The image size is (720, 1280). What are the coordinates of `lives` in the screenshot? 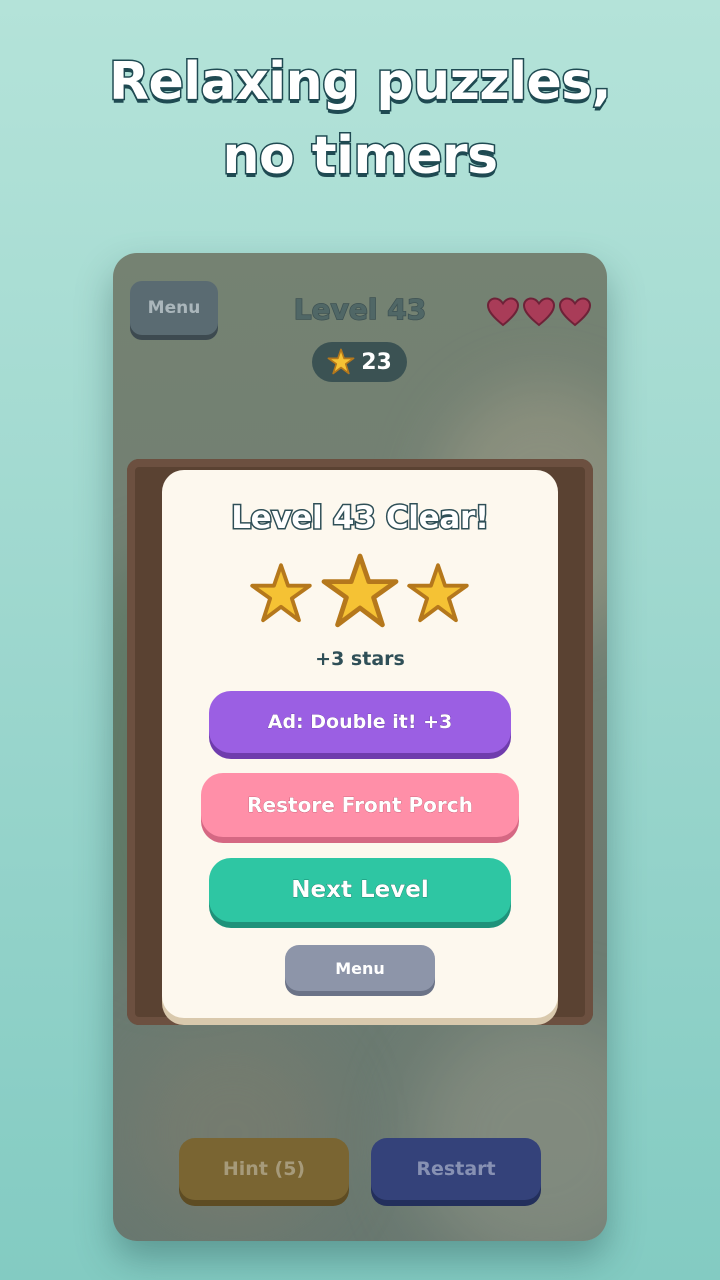 It's located at (539, 312).